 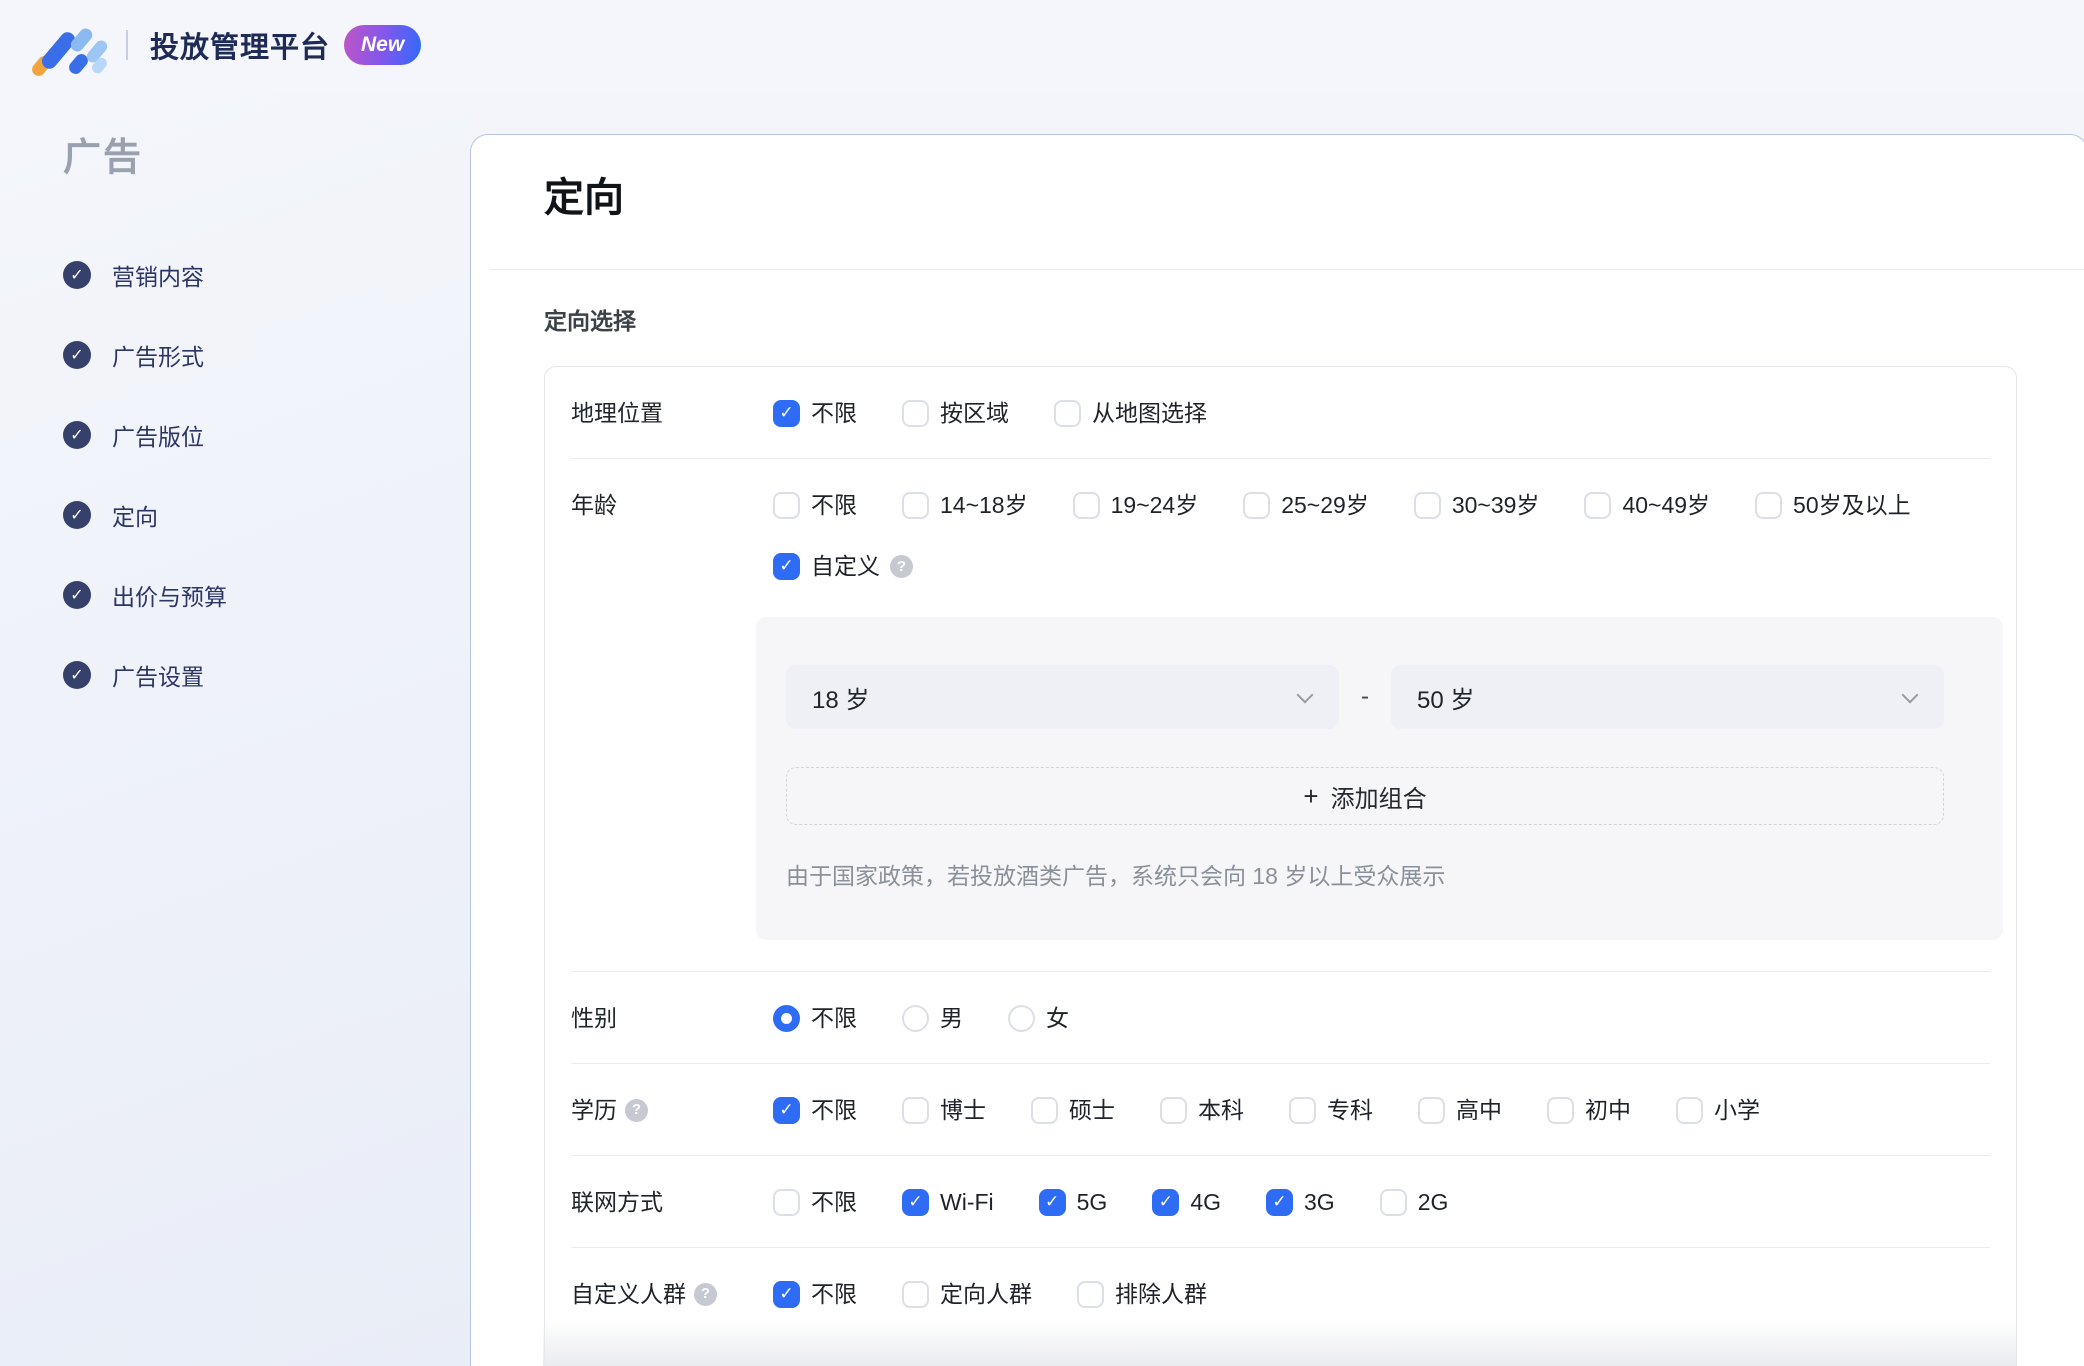 What do you see at coordinates (594, 1018) in the screenshot?
I see `row-label-text: 性别` at bounding box center [594, 1018].